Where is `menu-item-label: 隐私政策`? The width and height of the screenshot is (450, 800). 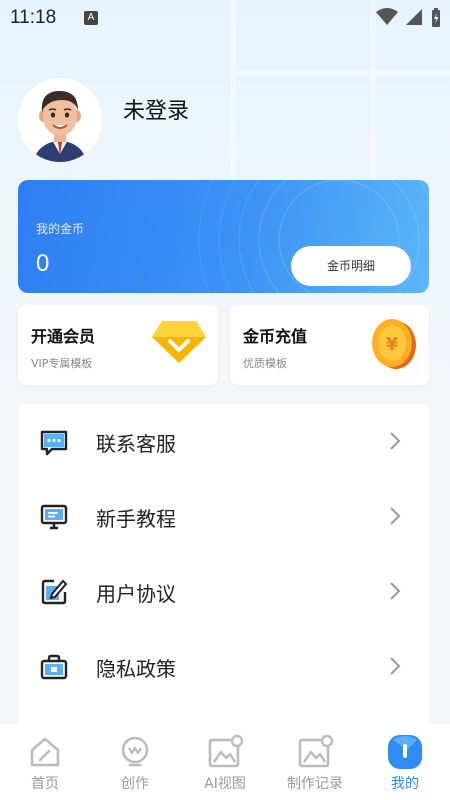 menu-item-label: 隐私政策 is located at coordinates (136, 669).